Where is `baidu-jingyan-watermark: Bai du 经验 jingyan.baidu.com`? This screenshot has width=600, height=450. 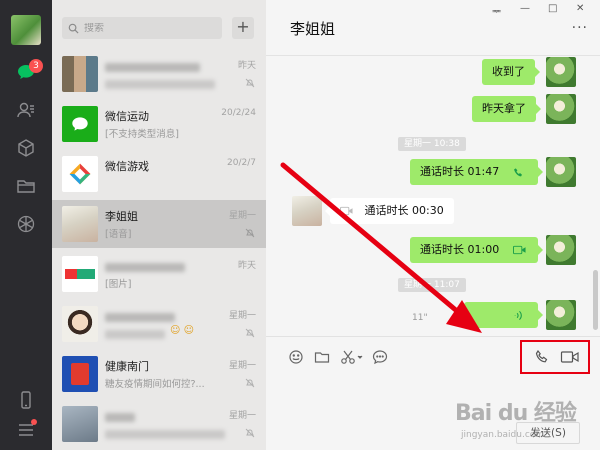 baidu-jingyan-watermark: Bai du 经验 jingyan.baidu.com is located at coordinates (516, 417).